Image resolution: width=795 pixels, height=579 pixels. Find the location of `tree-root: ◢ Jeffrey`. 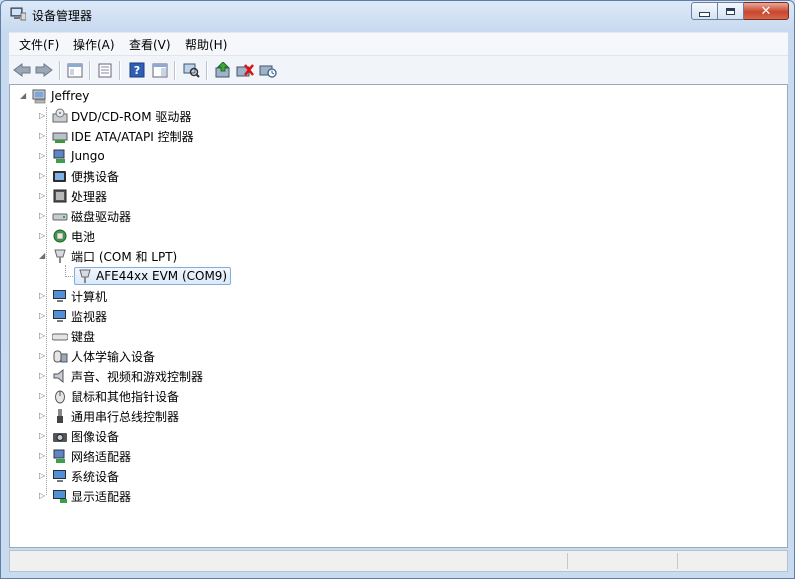

tree-root: ◢ Jeffrey is located at coordinates (54, 96).